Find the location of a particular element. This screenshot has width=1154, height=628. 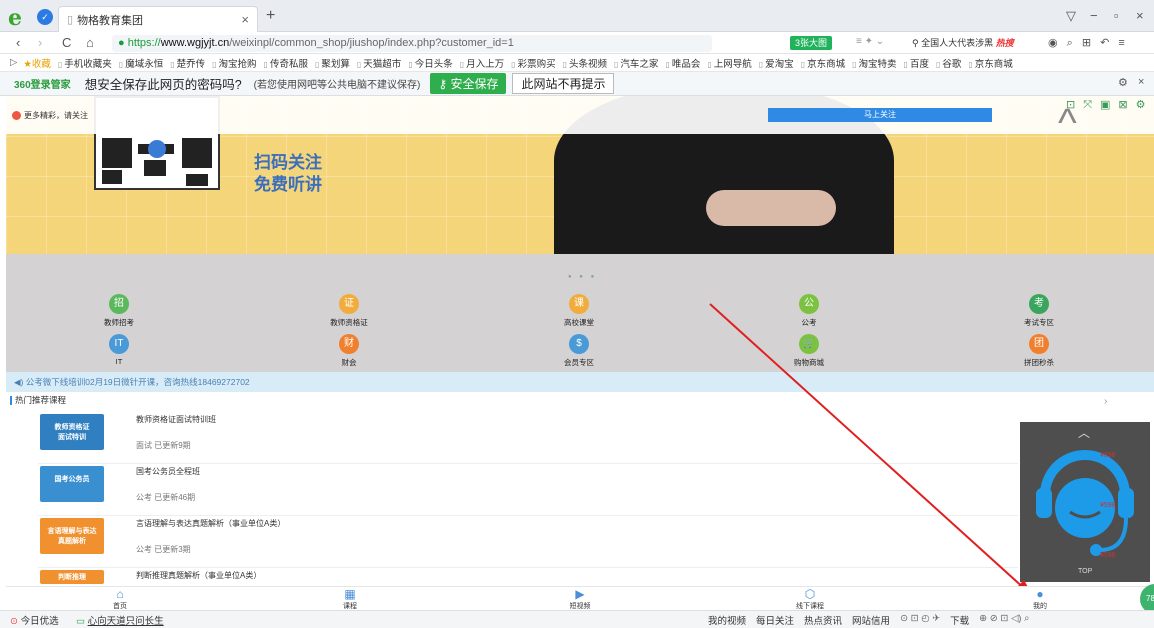

bookmark-item: 谷歌 is located at coordinates (948, 63).